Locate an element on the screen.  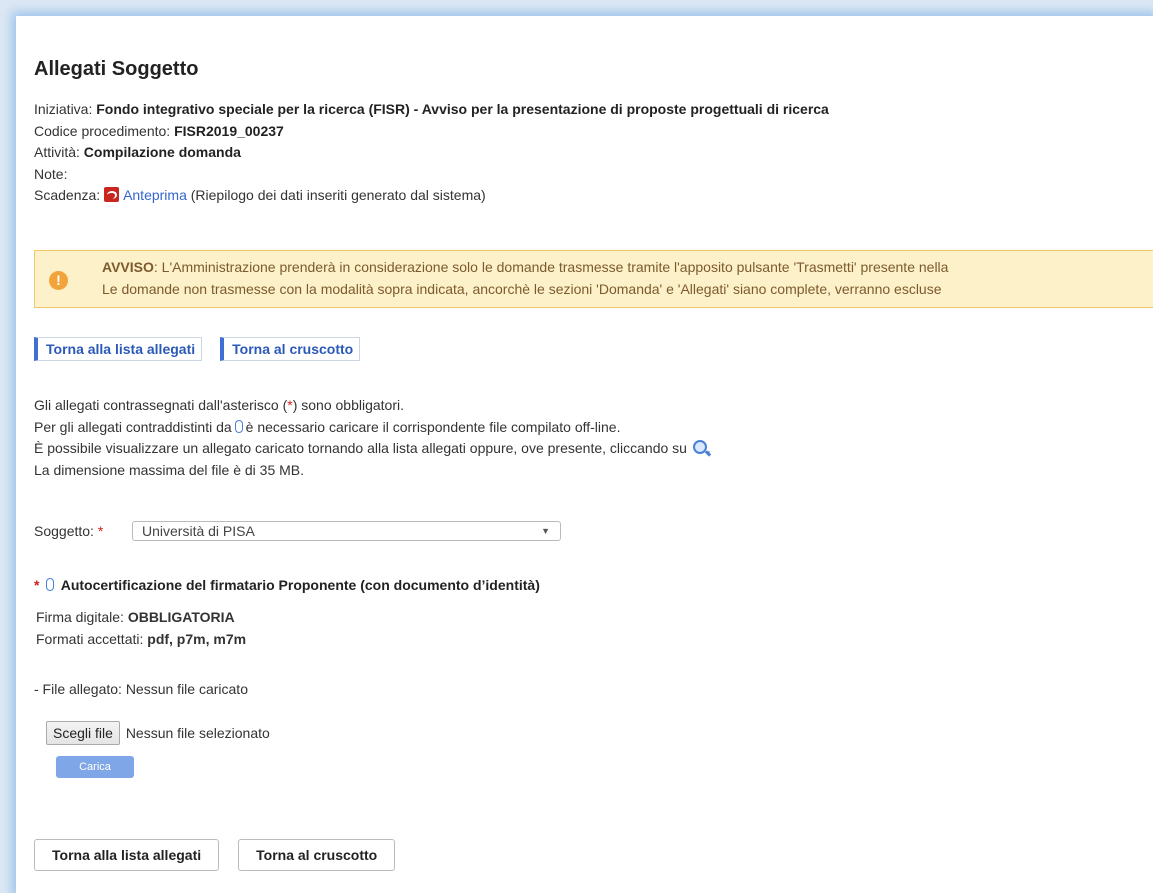
upload-button: Carica is located at coordinates (95, 767).